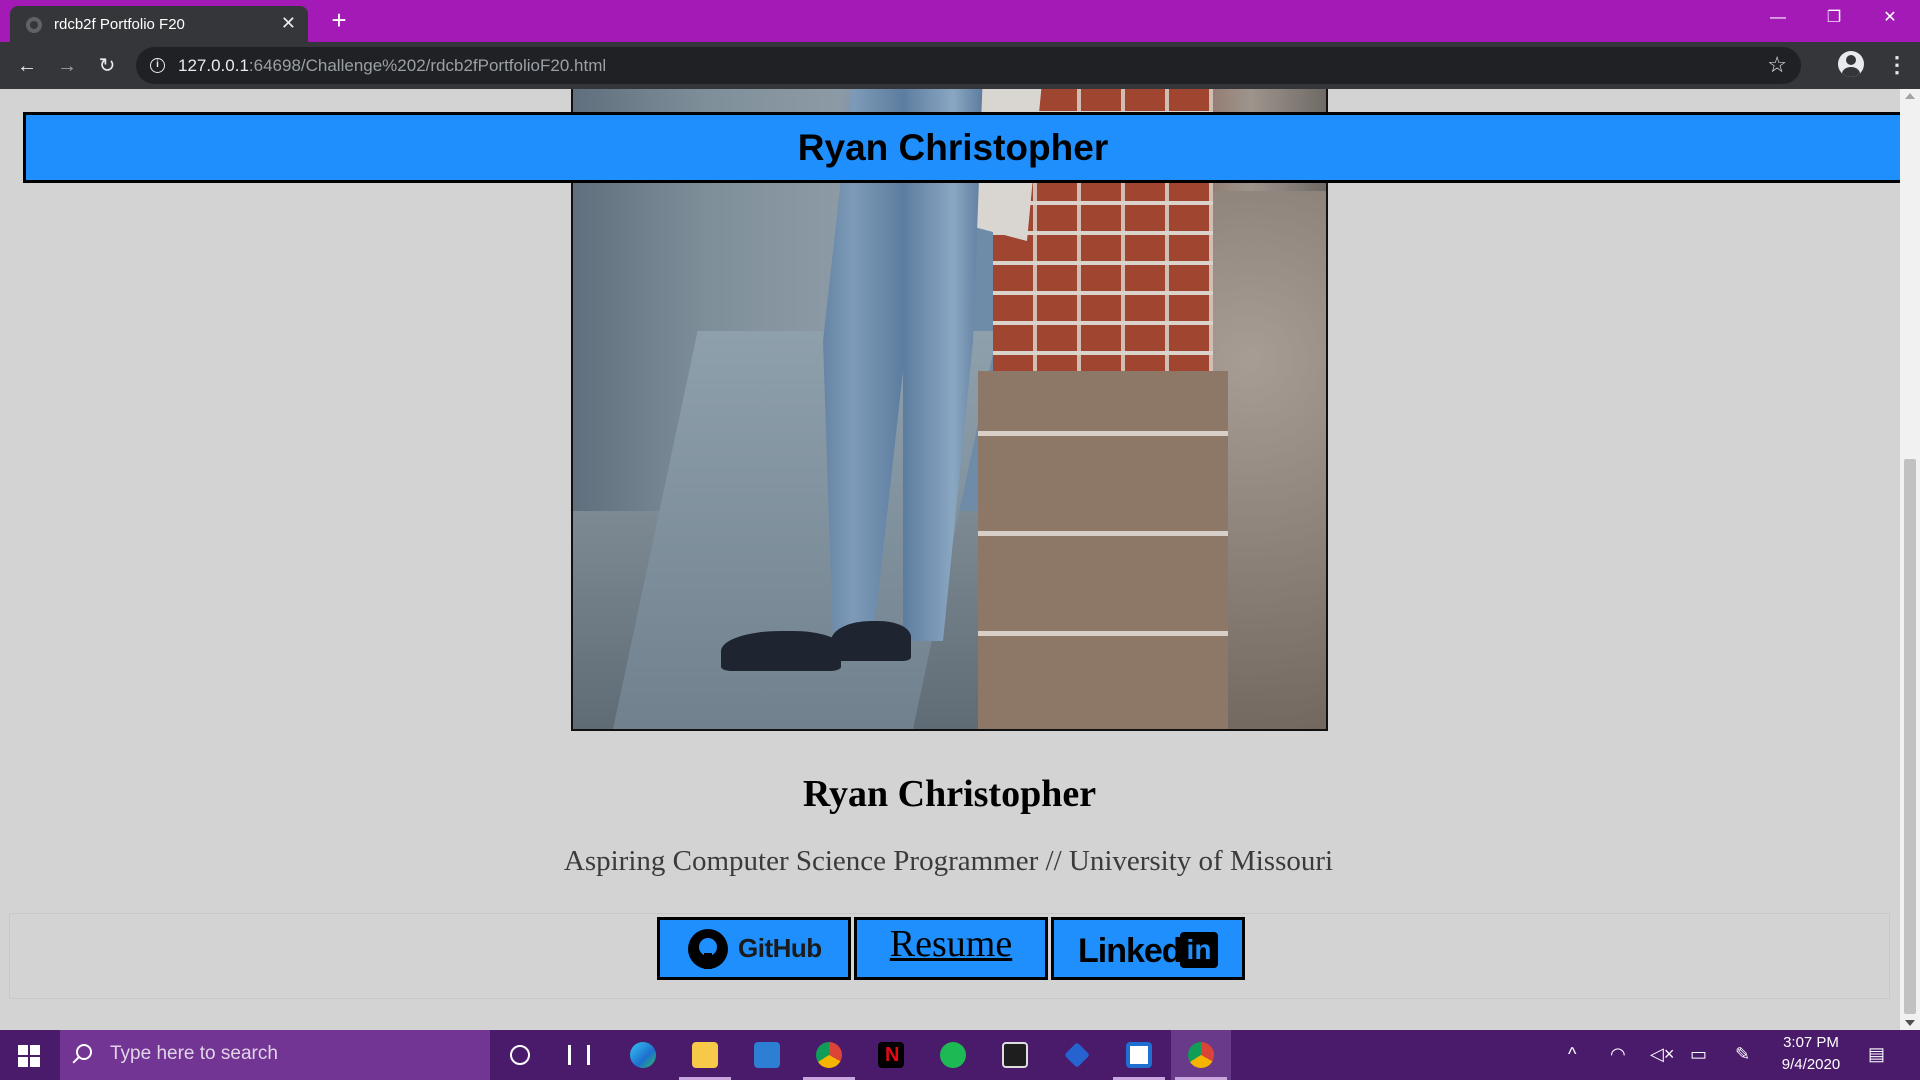  What do you see at coordinates (960, 21) in the screenshot?
I see `browser-titlebar: rdcb2f Portfolio F20 ✕ + — ❐ ✕` at bounding box center [960, 21].